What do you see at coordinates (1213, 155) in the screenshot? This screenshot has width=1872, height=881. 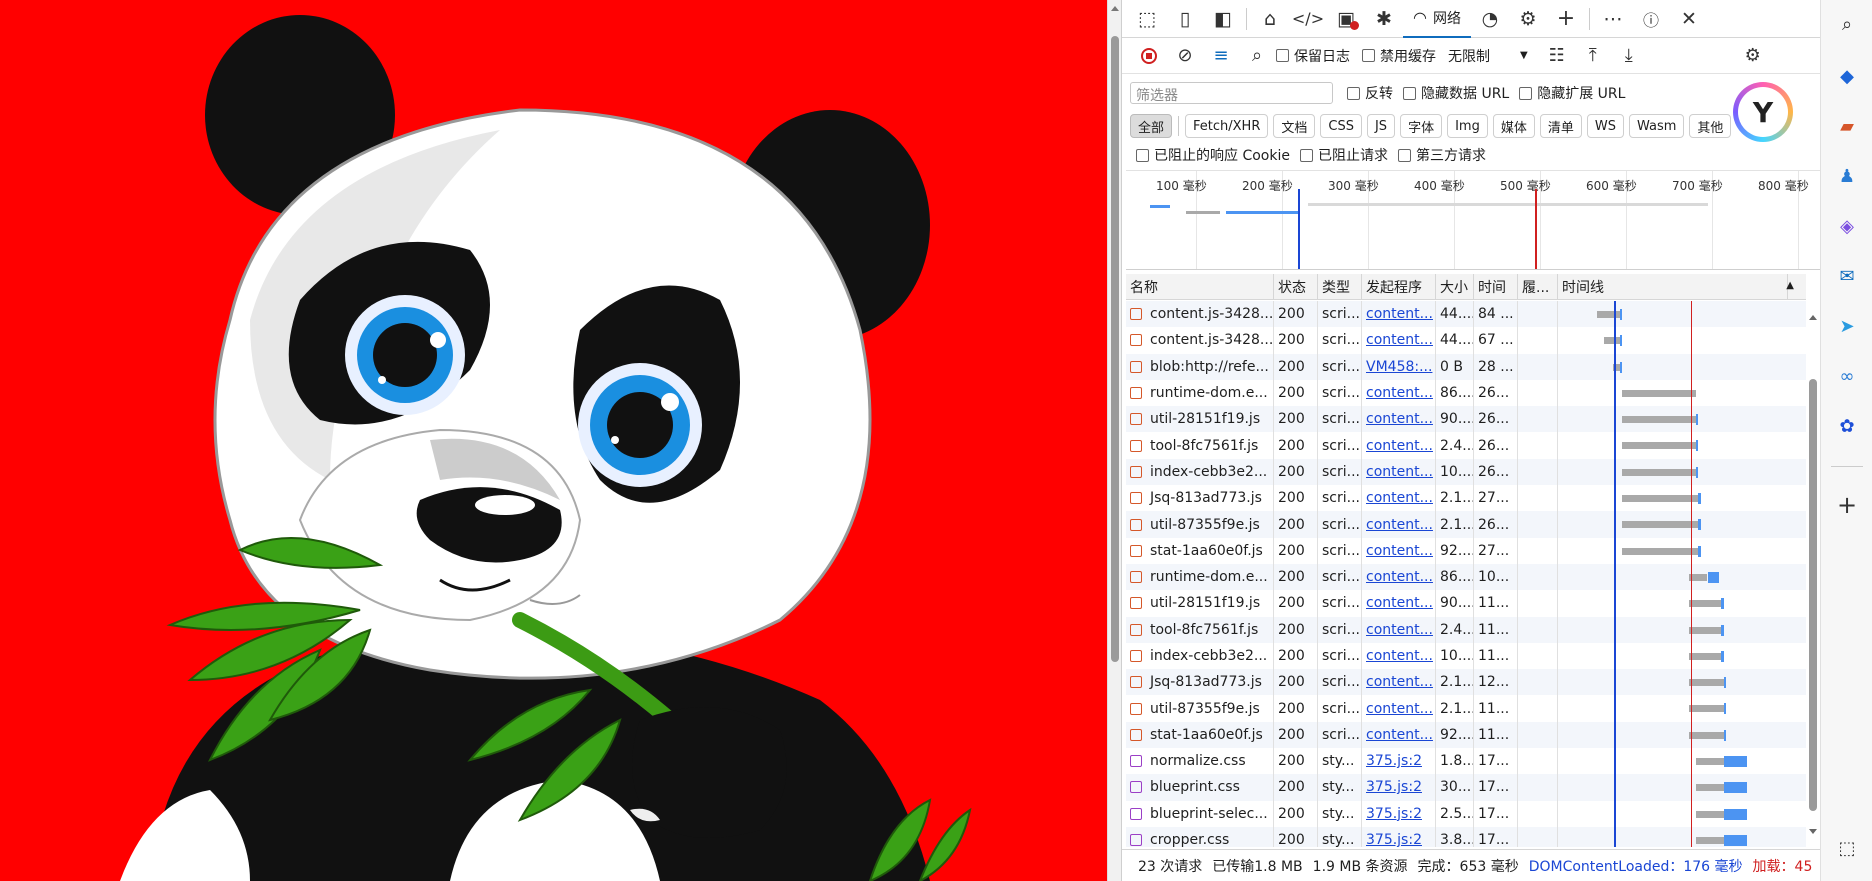 I see `blocked-cookies-checkbox: 已阻止的响应 Cookie` at bounding box center [1213, 155].